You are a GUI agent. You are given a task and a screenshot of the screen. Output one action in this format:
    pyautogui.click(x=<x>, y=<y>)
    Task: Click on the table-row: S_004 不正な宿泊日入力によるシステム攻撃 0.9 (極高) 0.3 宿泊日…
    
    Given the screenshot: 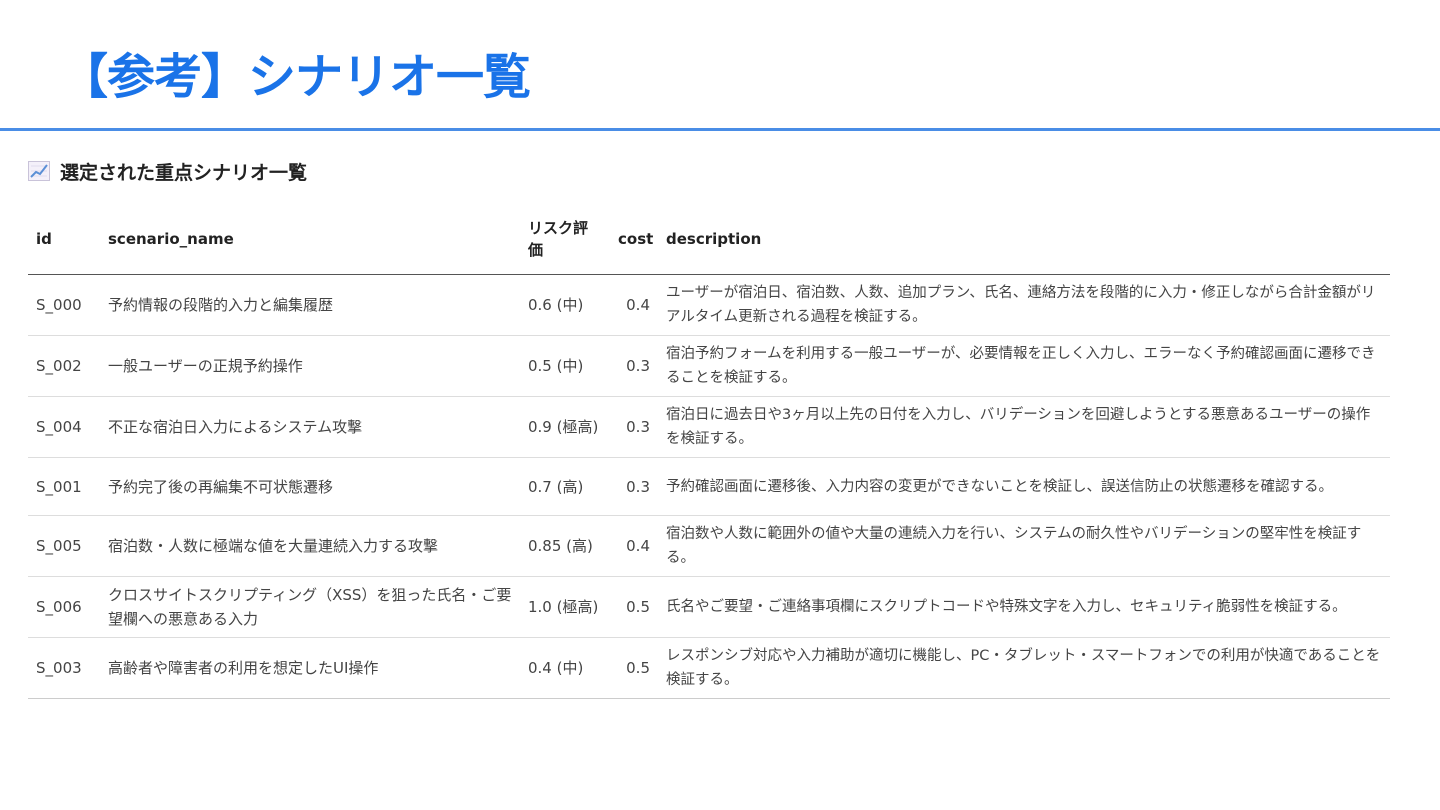 What is the action you would take?
    pyautogui.click(x=709, y=427)
    